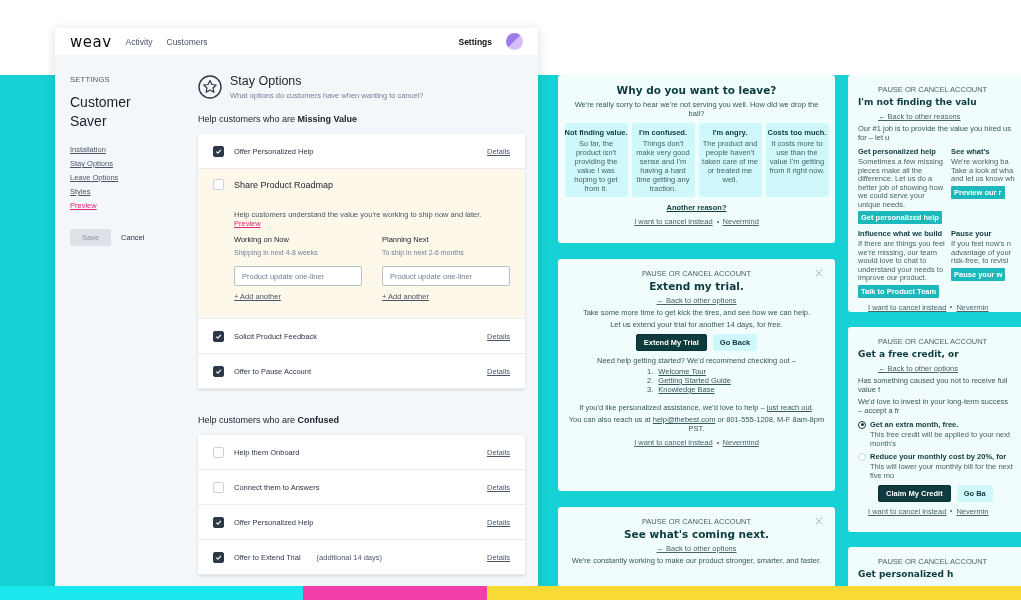 Image resolution: width=1021 pixels, height=600 pixels. What do you see at coordinates (917, 102) in the screenshot?
I see `screen-title: I'm not finding the valu` at bounding box center [917, 102].